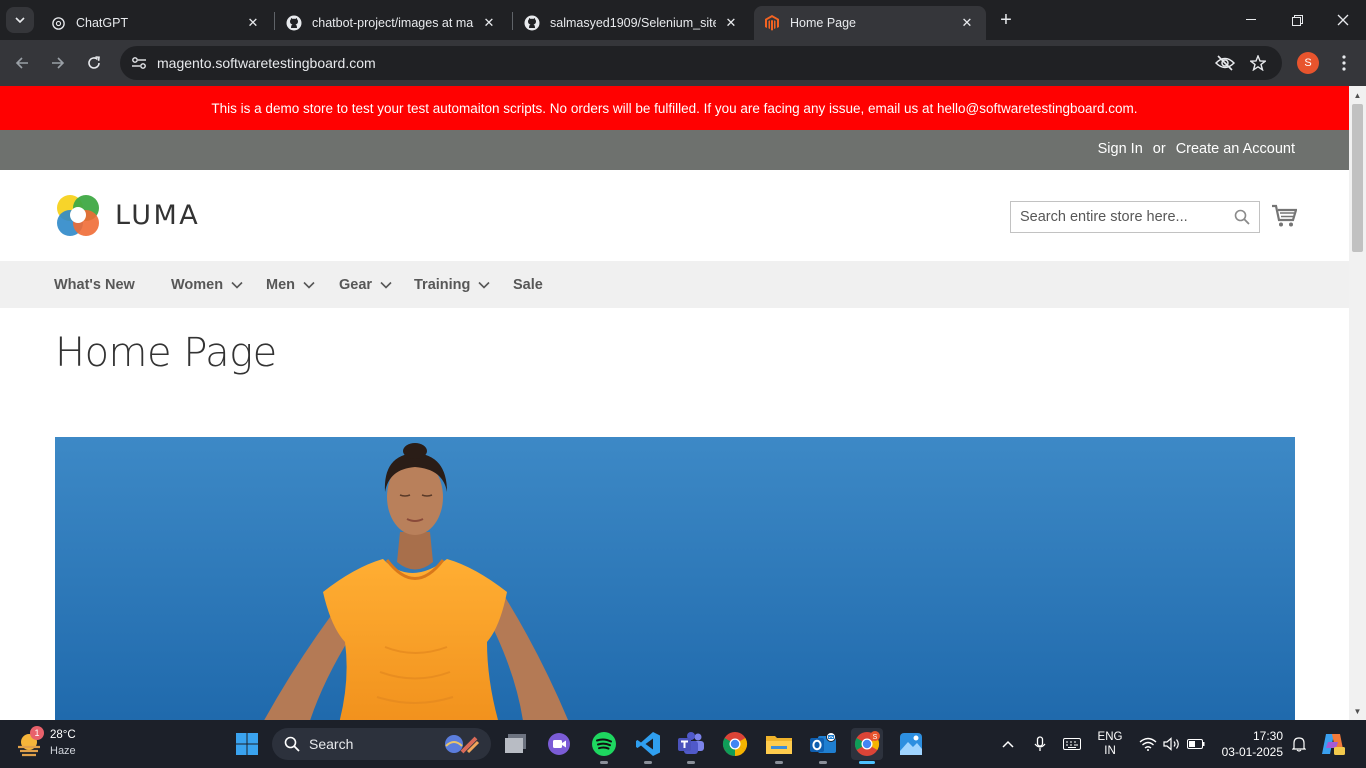 This screenshot has width=1366, height=768. What do you see at coordinates (266, 63) in the screenshot?
I see `url-text: magento.softwaretestingboard.com` at bounding box center [266, 63].